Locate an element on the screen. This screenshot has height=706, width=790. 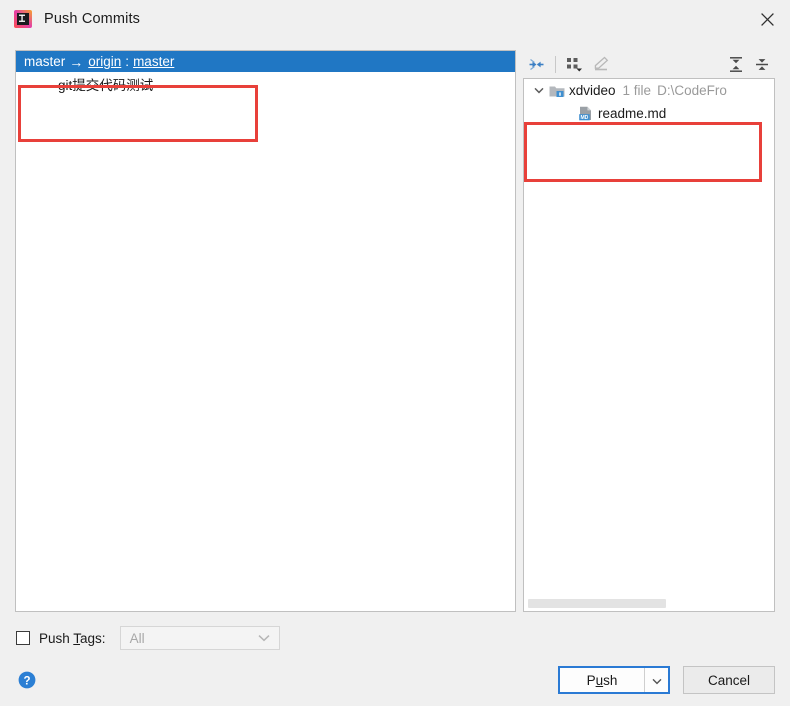
push-tags-label: Push Tags: is located at coordinates (72, 638).